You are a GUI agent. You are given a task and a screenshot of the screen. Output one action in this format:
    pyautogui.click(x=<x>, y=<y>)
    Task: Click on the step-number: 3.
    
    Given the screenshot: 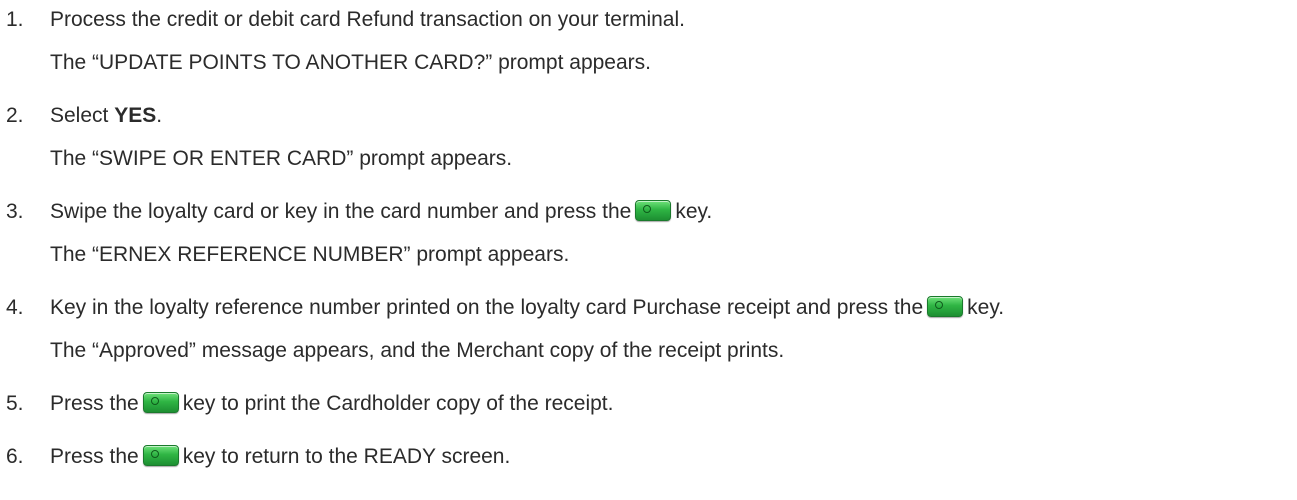 What is the action you would take?
    pyautogui.click(x=15, y=211)
    